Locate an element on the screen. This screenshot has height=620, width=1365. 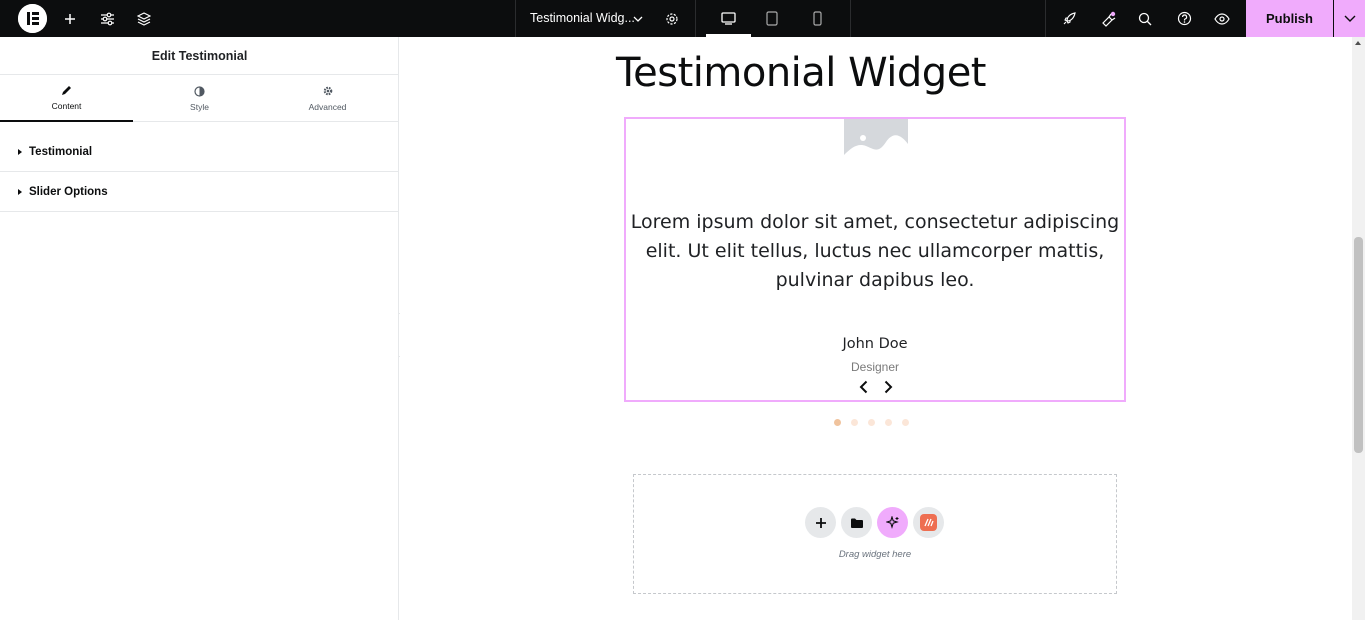
eye-icon is located at coordinates (1222, 18).